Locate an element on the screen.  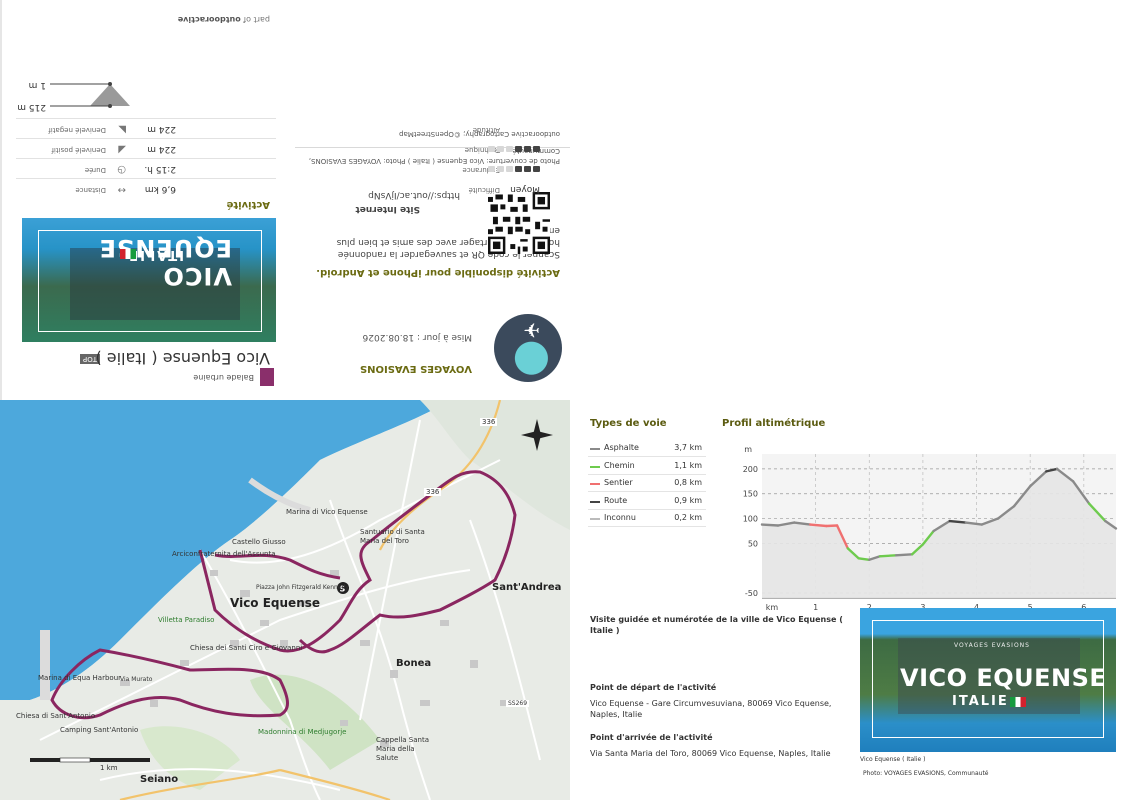
path-types-title: Types de voie is located at coordinates (628, 423).